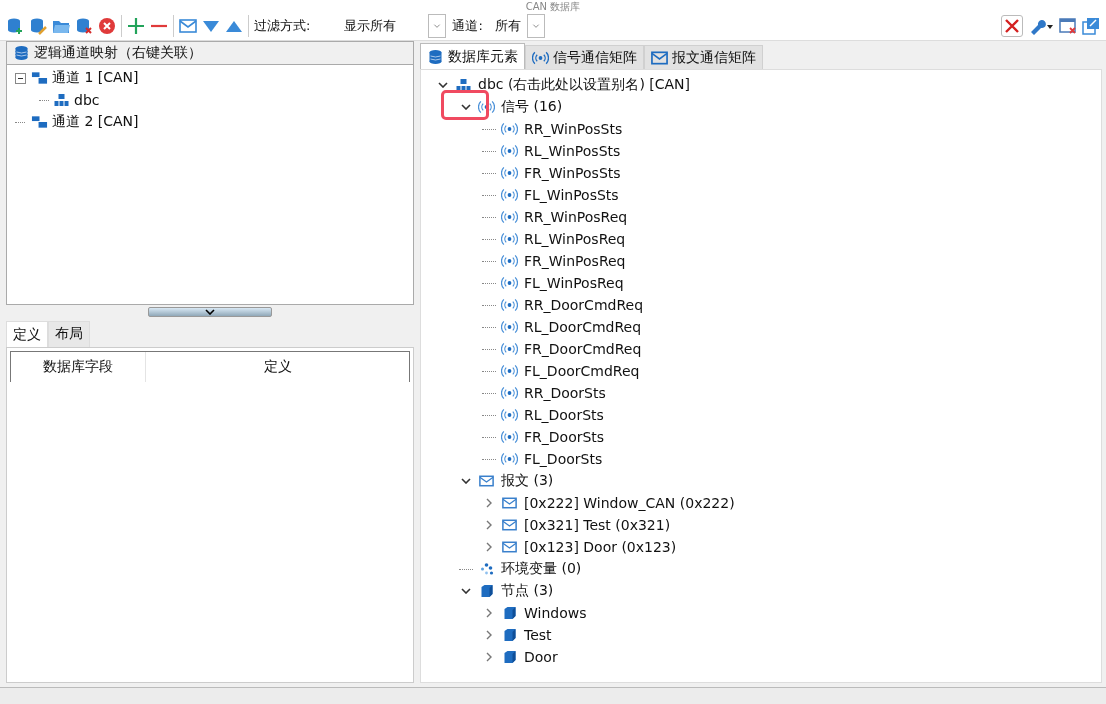 The width and height of the screenshot is (1106, 704). I want to click on tree-item: Door, so click(541, 657).